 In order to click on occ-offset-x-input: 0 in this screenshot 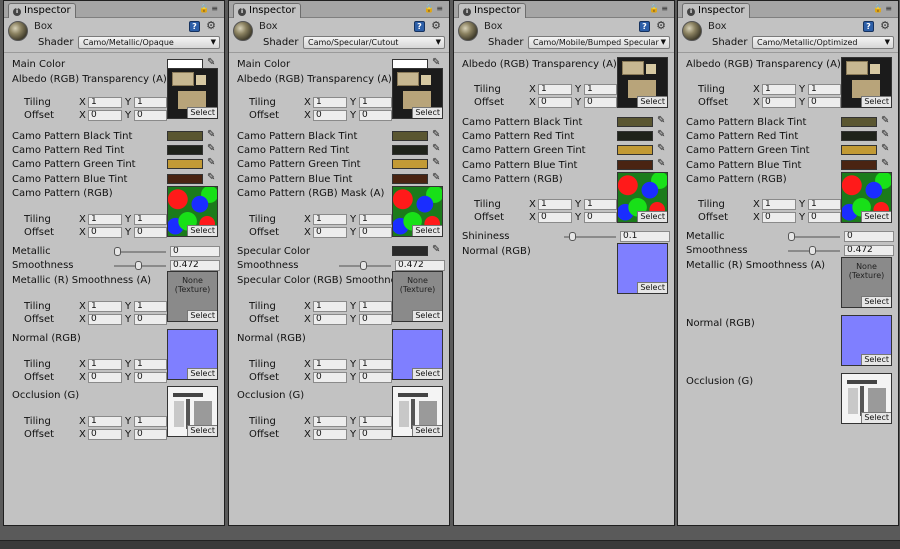, I will do `click(105, 434)`.